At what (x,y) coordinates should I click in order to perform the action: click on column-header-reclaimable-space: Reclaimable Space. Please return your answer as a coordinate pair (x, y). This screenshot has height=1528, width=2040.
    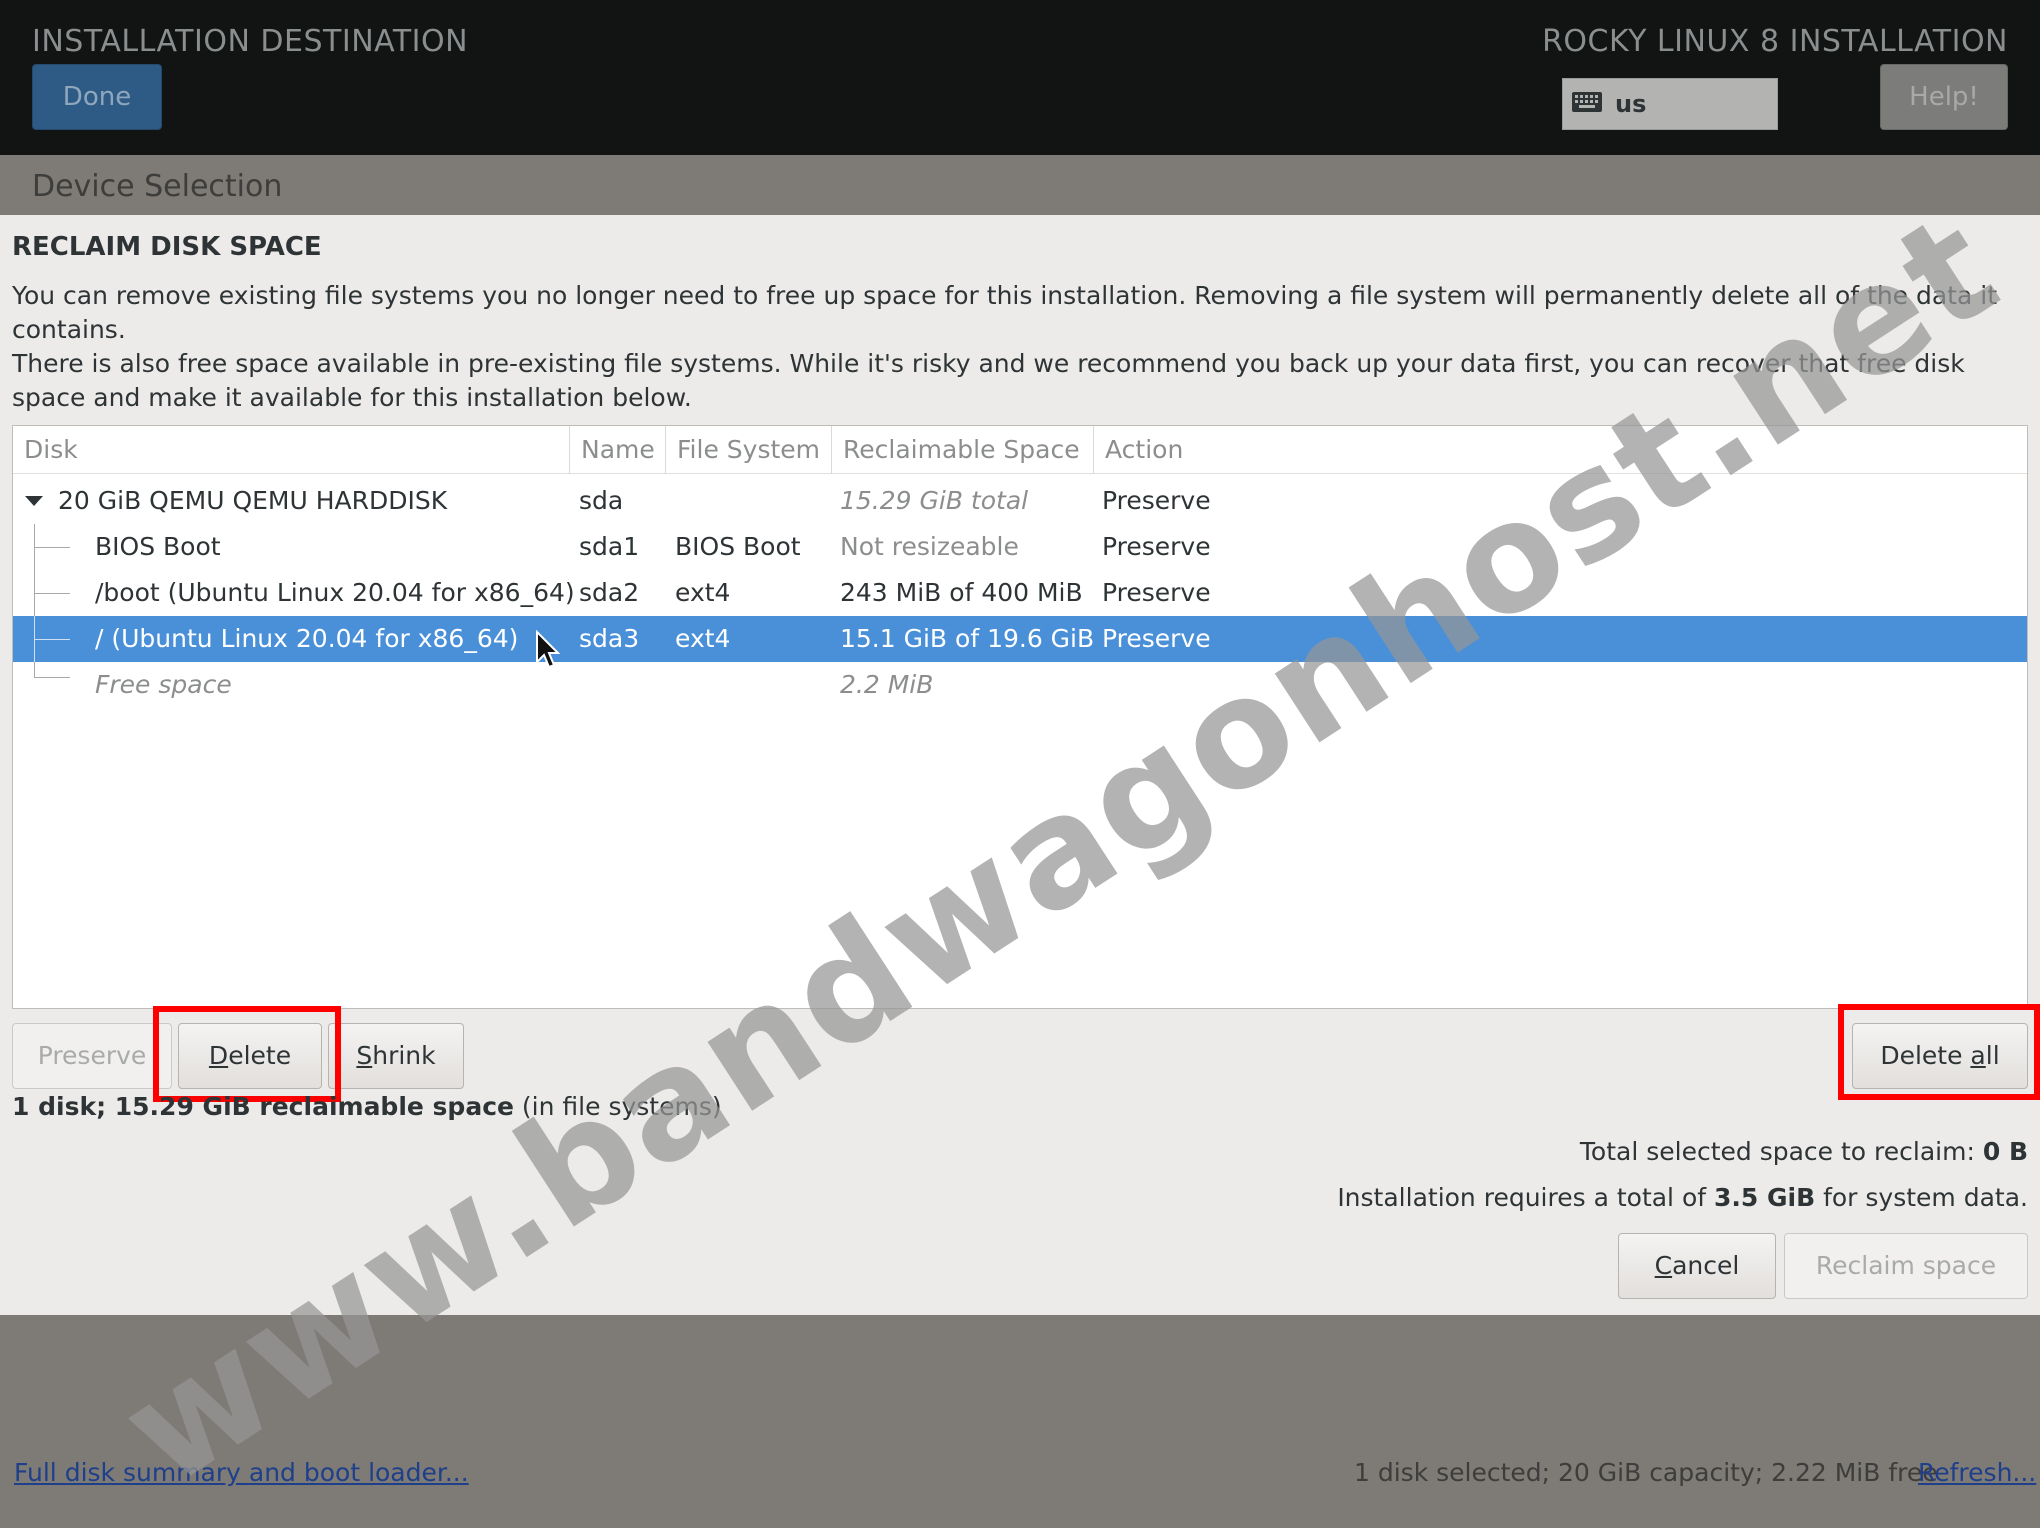
    Looking at the image, I should click on (963, 450).